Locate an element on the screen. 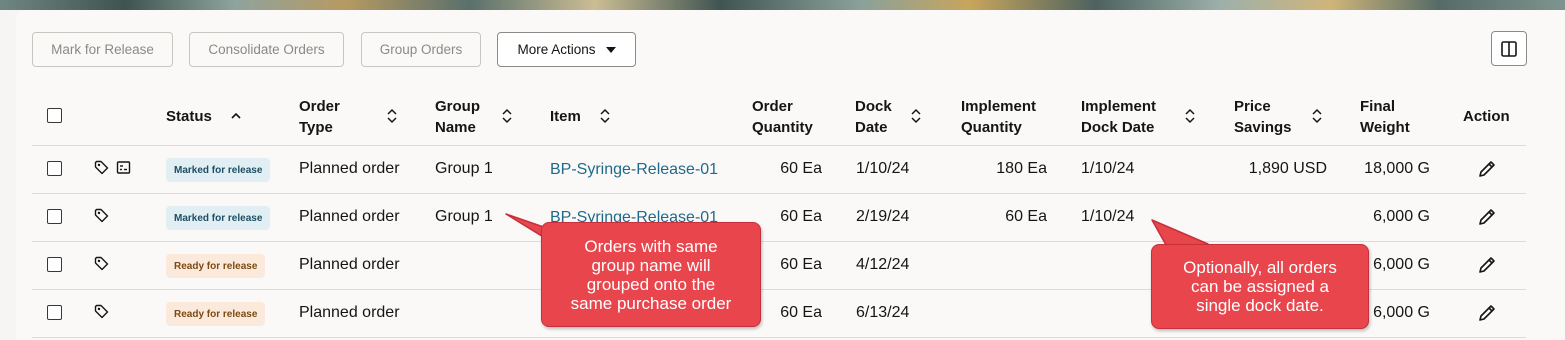  header-line: Savings is located at coordinates (1263, 127).